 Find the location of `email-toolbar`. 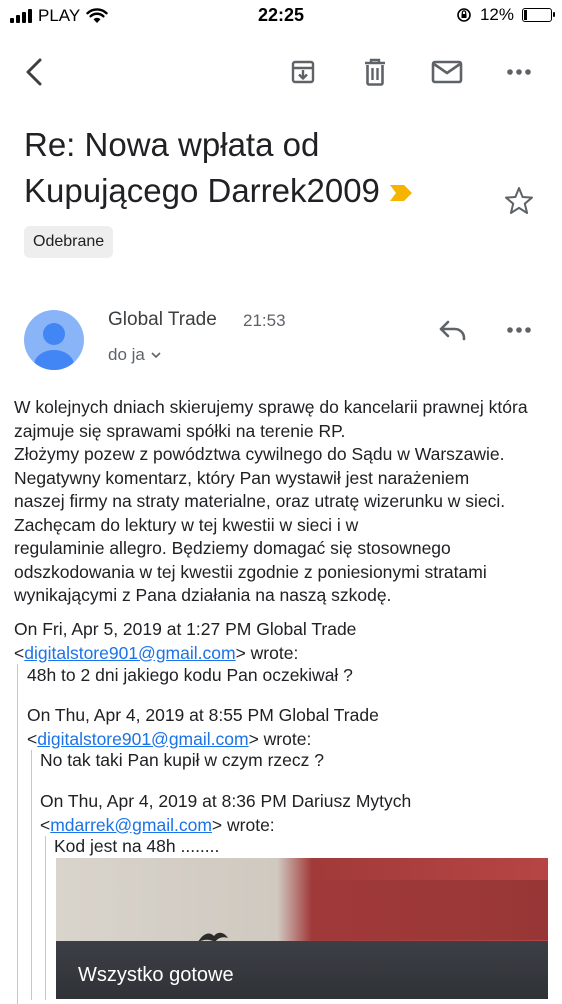

email-toolbar is located at coordinates (281, 72).